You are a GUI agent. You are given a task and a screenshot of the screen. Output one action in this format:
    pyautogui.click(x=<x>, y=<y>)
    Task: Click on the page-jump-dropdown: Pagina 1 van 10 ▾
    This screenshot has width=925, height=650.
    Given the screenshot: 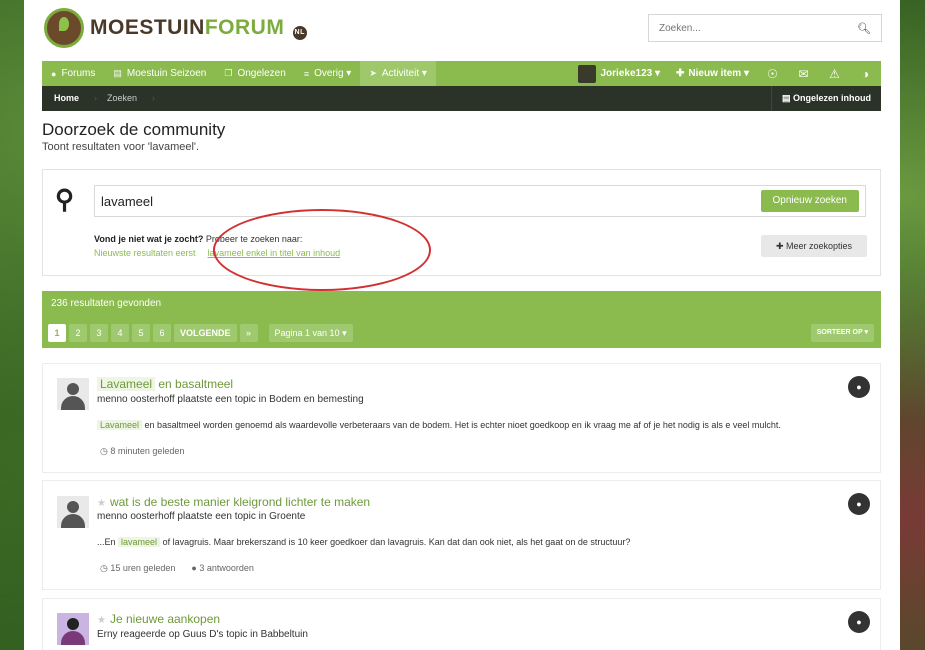 What is the action you would take?
    pyautogui.click(x=310, y=333)
    